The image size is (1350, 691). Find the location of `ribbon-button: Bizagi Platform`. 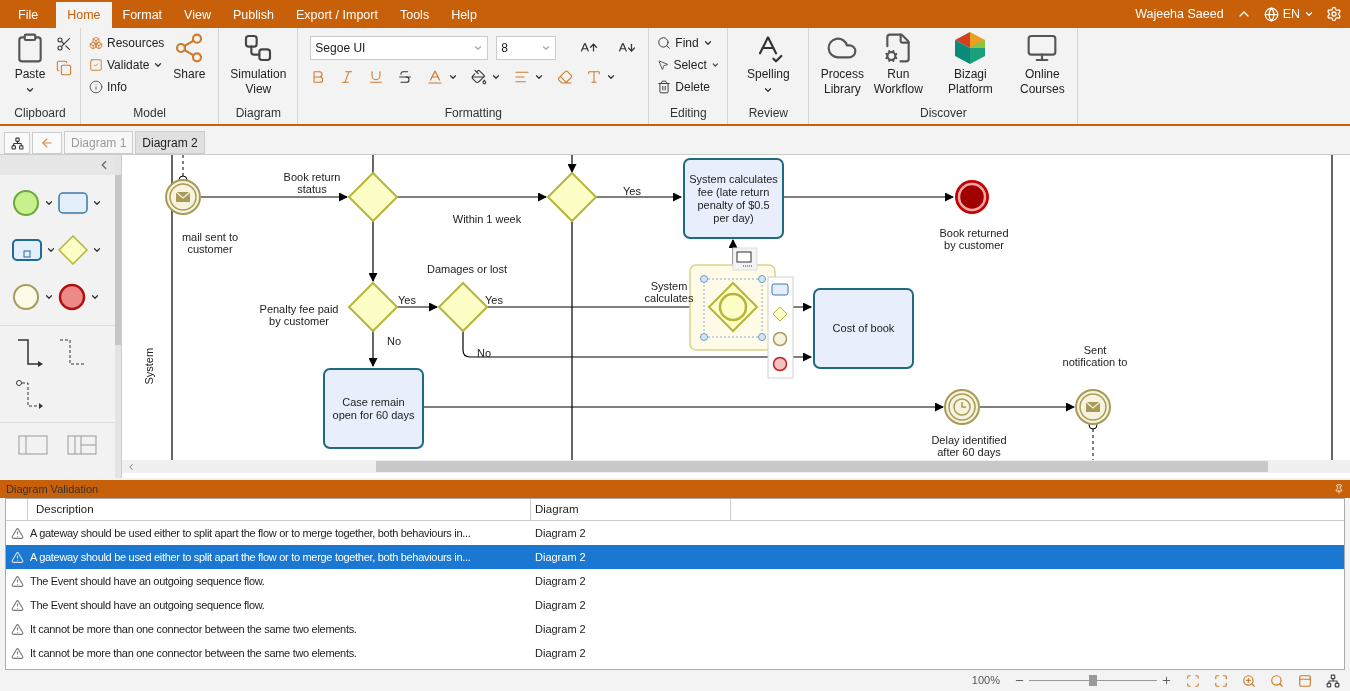

ribbon-button: Bizagi Platform is located at coordinates (970, 66).